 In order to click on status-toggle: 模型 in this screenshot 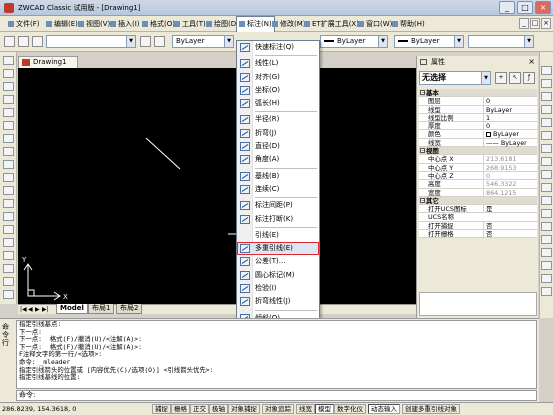, I will do `click(324, 409)`.